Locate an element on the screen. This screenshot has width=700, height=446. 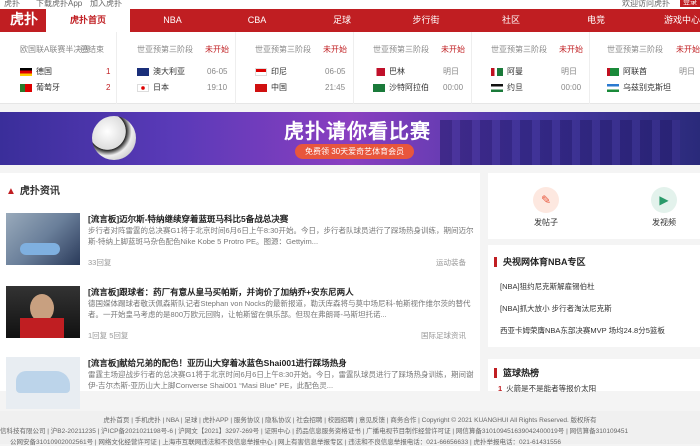
nav-item-bxj: 步行街 is located at coordinates (426, 20).